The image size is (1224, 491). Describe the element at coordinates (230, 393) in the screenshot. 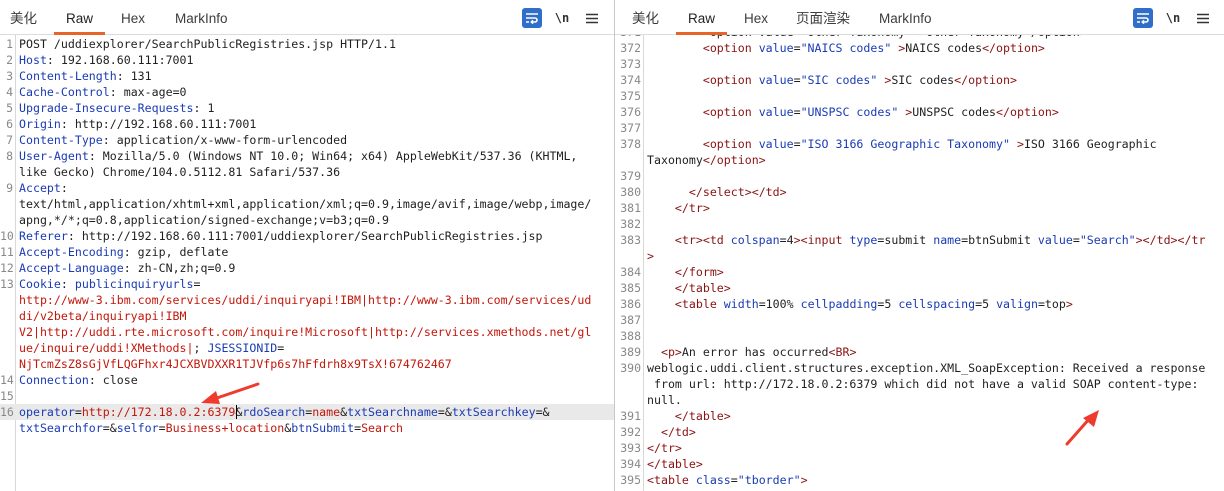

I see `annotation-arrow` at that location.